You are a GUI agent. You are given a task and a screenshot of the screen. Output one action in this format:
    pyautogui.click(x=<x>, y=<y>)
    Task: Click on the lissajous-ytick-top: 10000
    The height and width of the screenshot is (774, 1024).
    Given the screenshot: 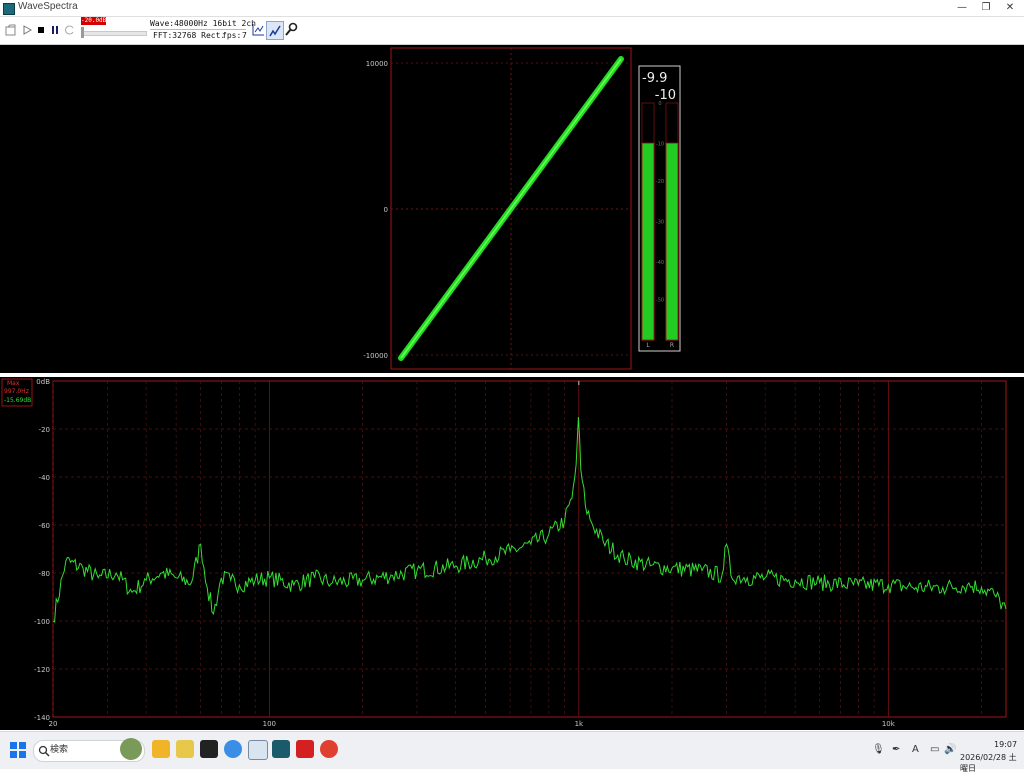 What is the action you would take?
    pyautogui.click(x=377, y=64)
    